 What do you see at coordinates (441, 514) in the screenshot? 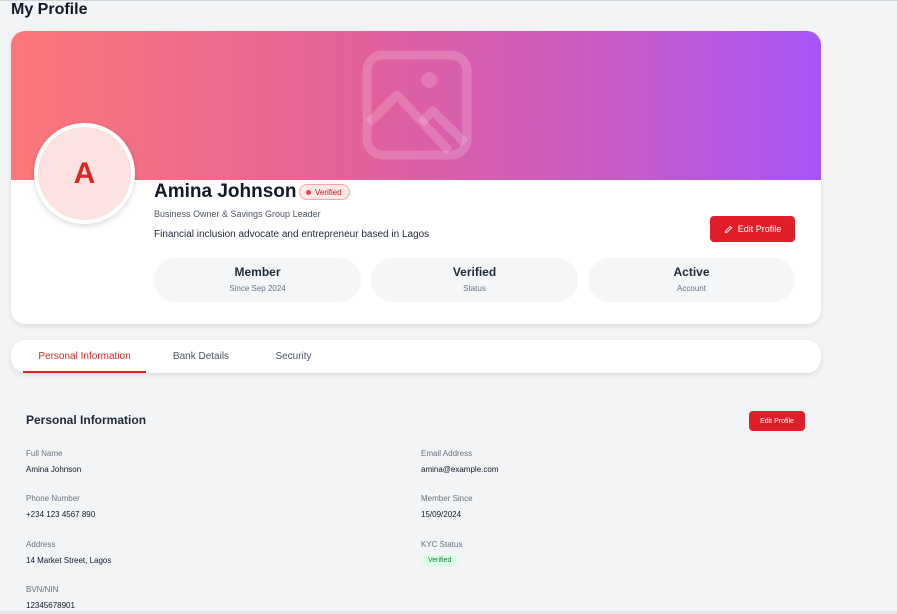
I see `member-since-value: 15/09/2024` at bounding box center [441, 514].